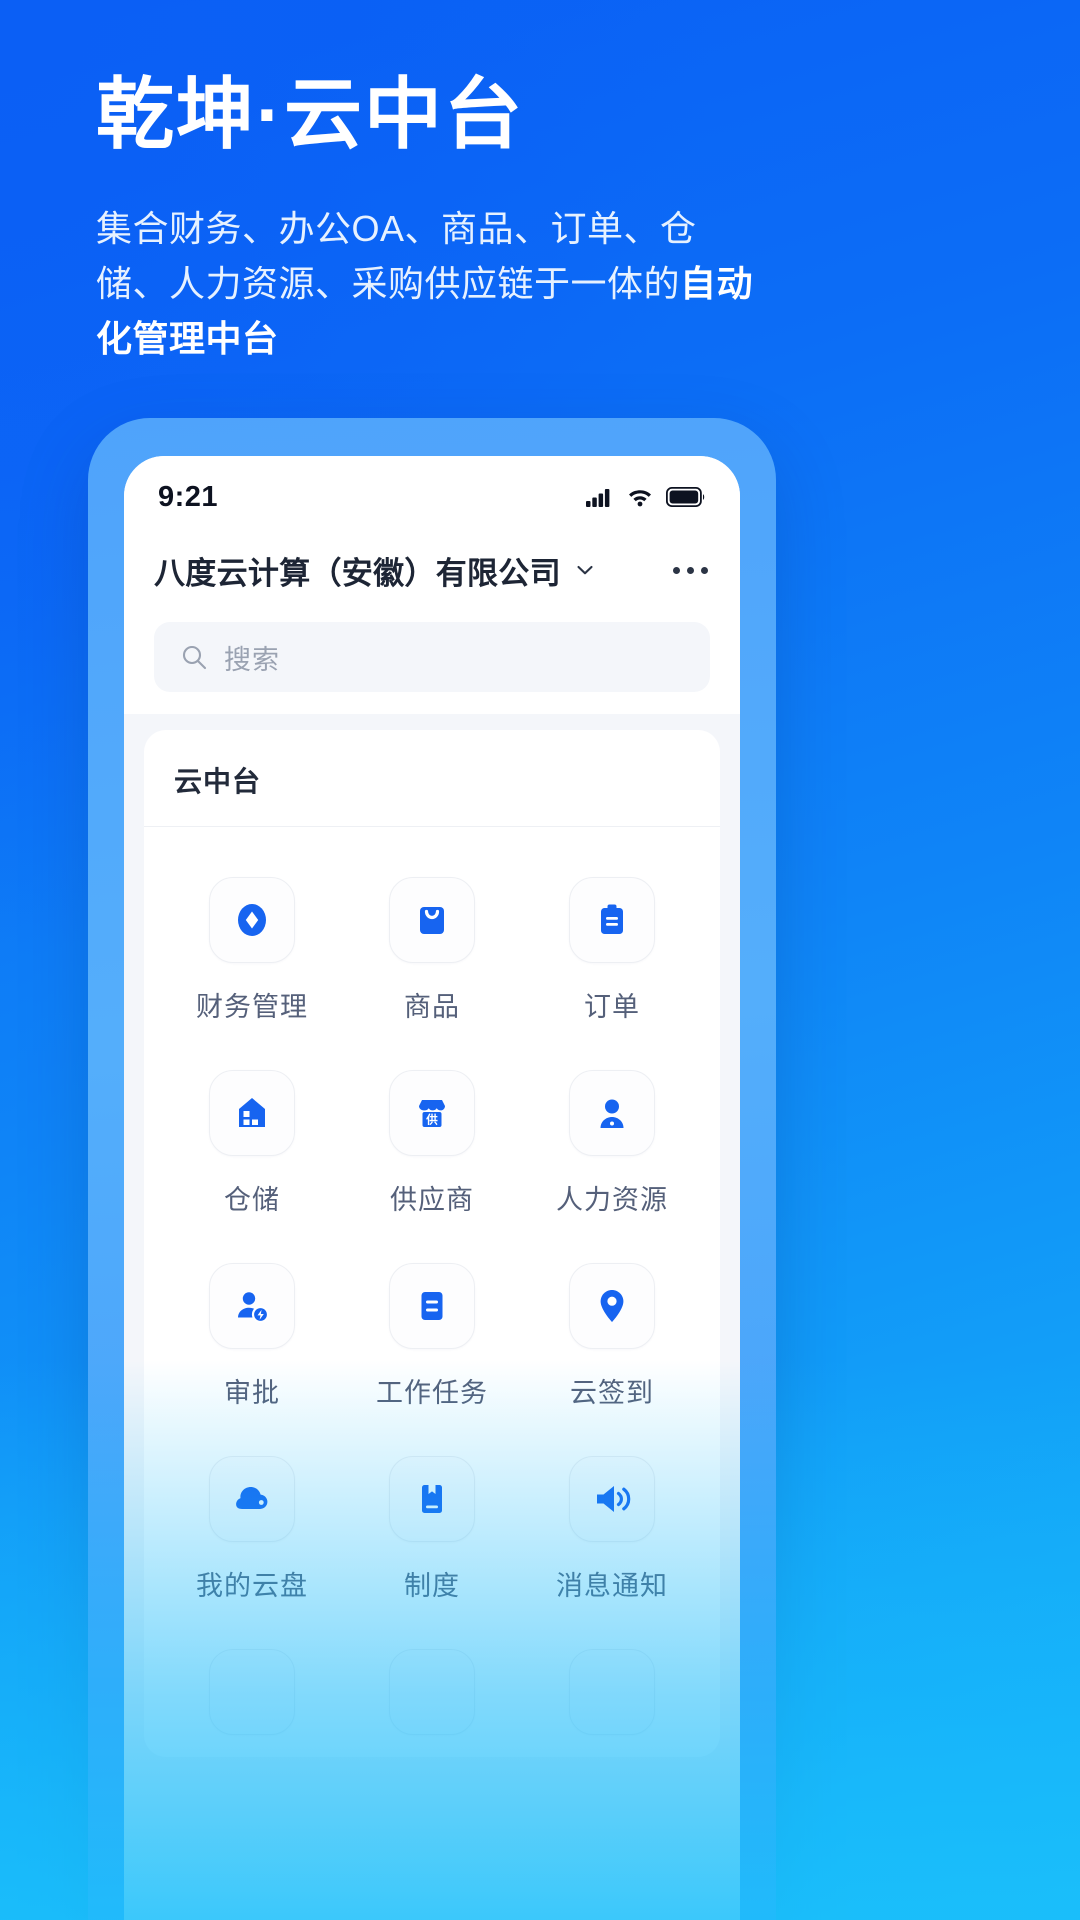 Image resolution: width=1080 pixels, height=1920 pixels. I want to click on app-tile-clouddrive: 我的云盘, so click(252, 1532).